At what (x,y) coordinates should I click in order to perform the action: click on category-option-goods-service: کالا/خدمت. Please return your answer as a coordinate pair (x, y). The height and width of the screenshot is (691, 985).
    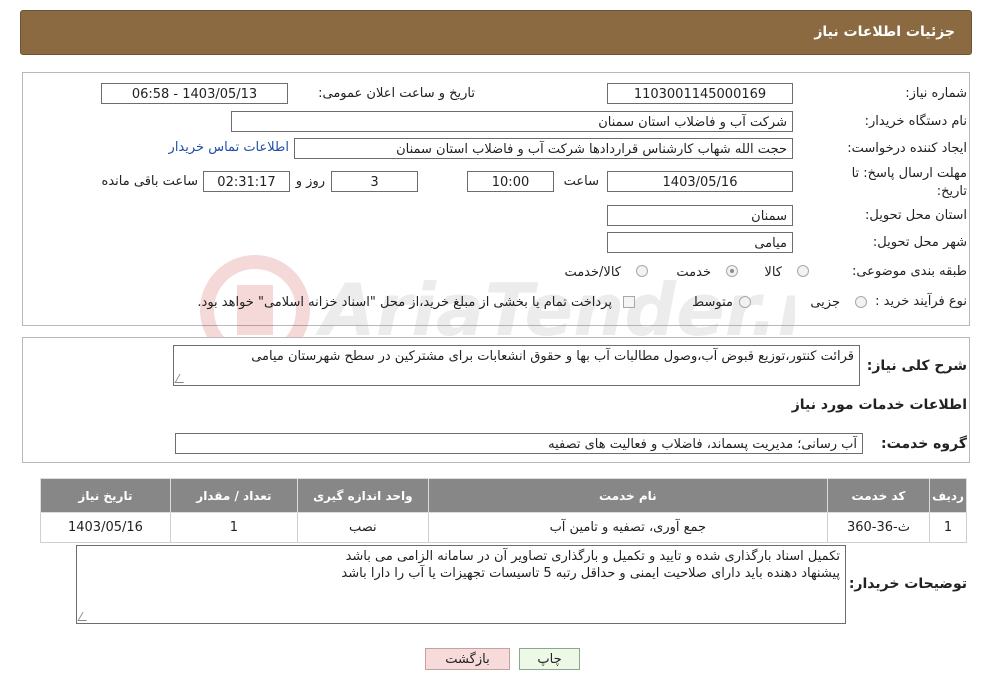
    Looking at the image, I should click on (592, 272).